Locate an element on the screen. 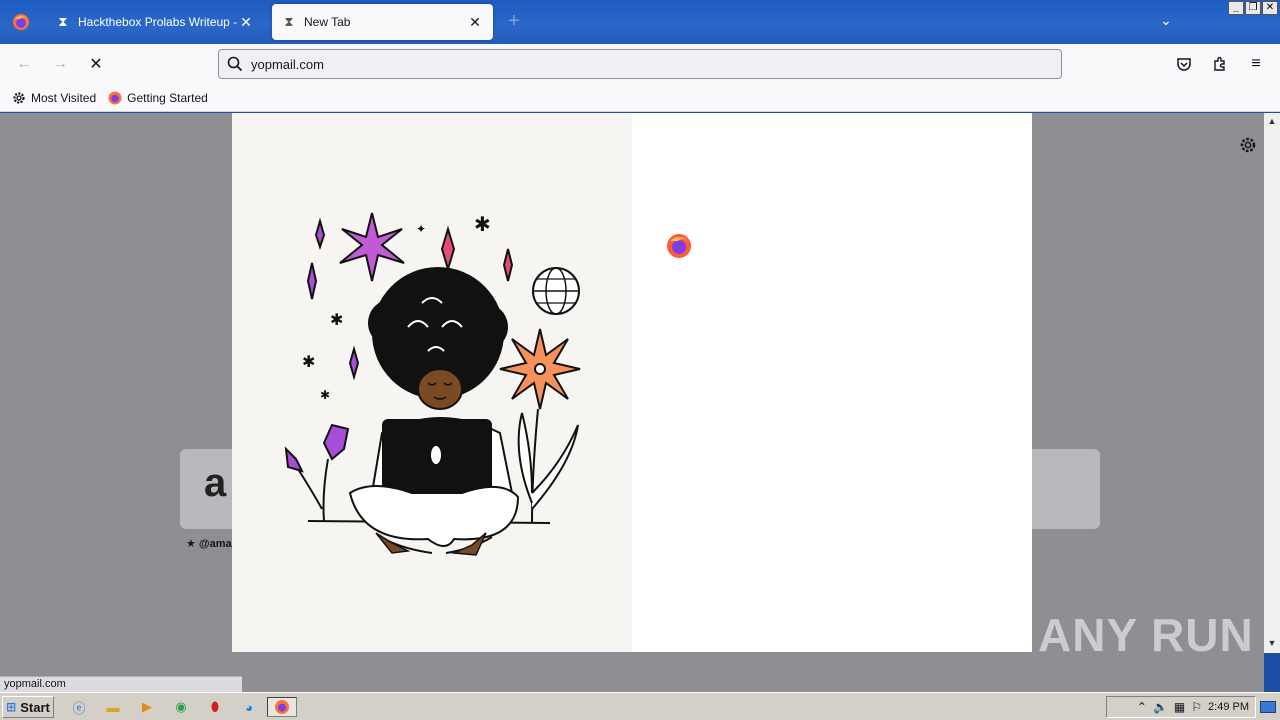  close-window-button: ✕ is located at coordinates (1270, 8).